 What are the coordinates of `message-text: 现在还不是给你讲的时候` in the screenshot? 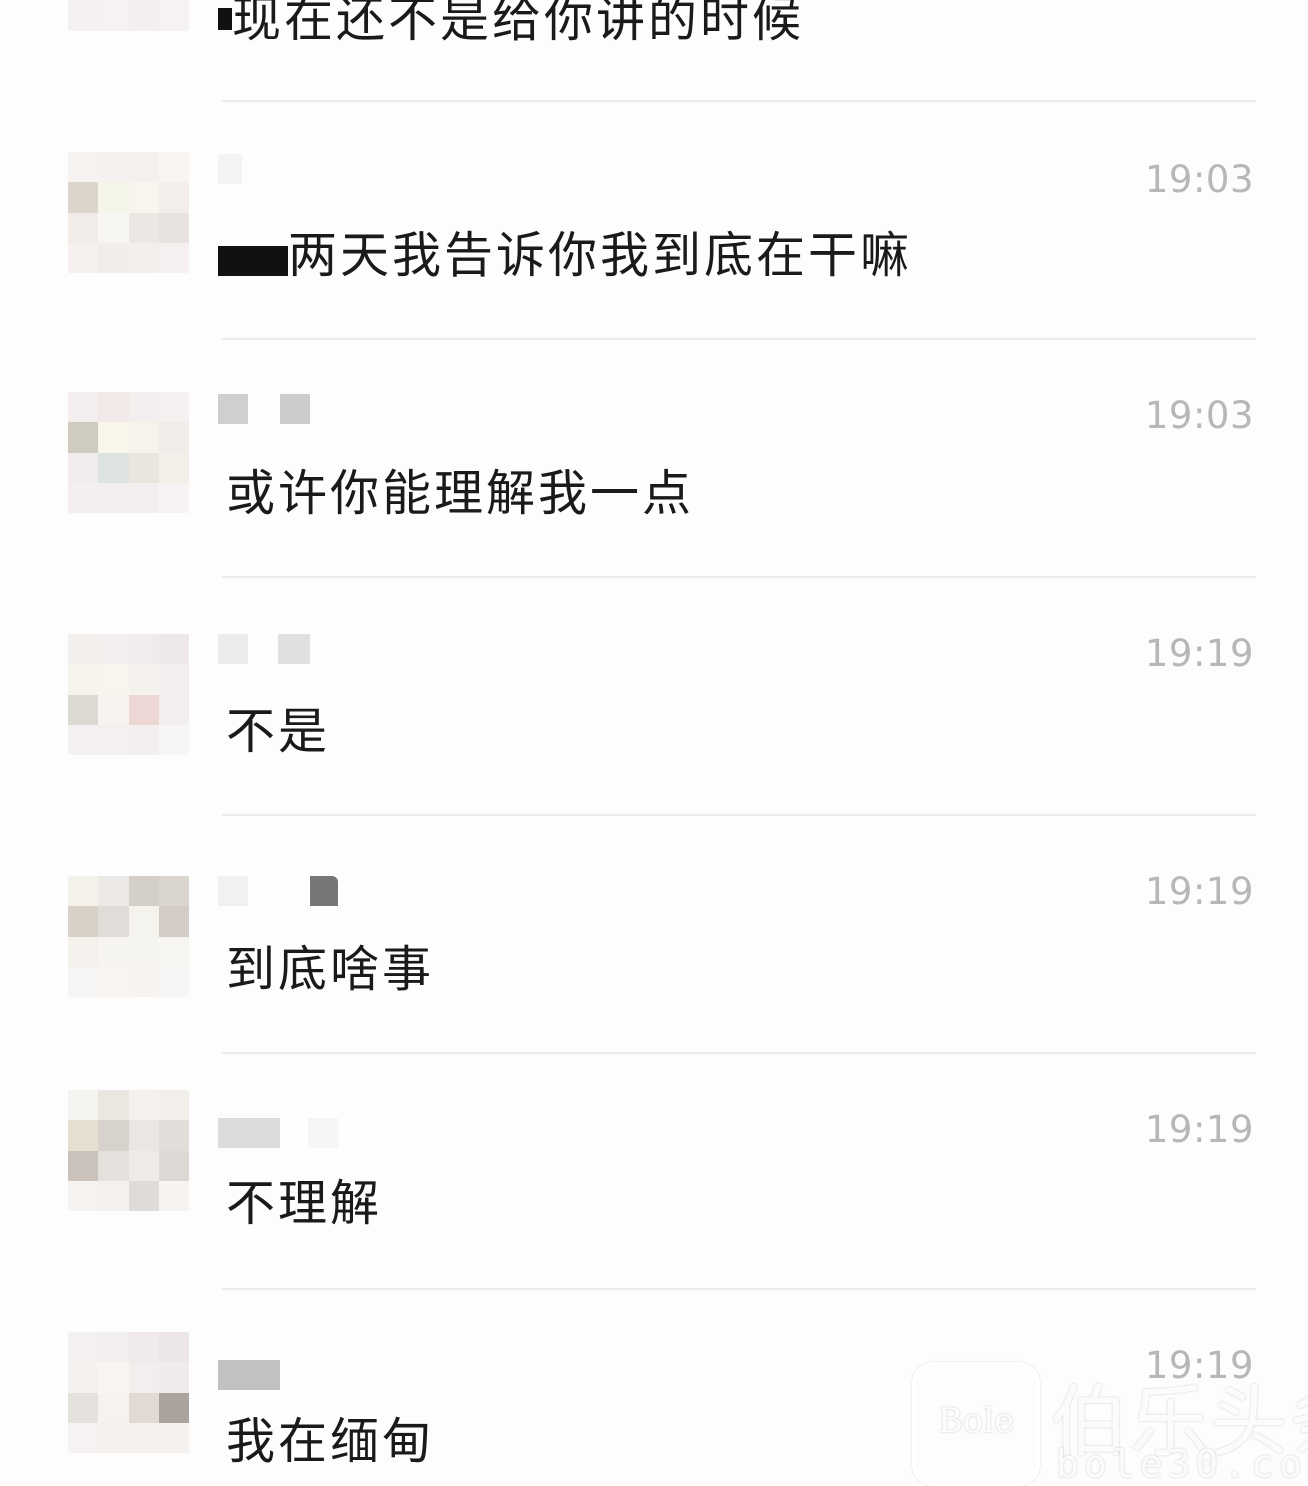 It's located at (518, 24).